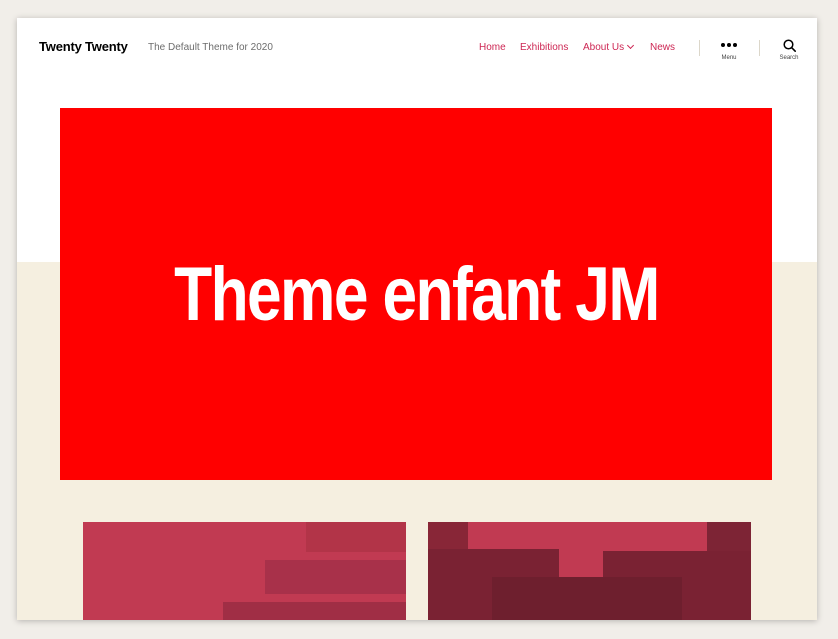  I want to click on more-dots-icon, so click(729, 45).